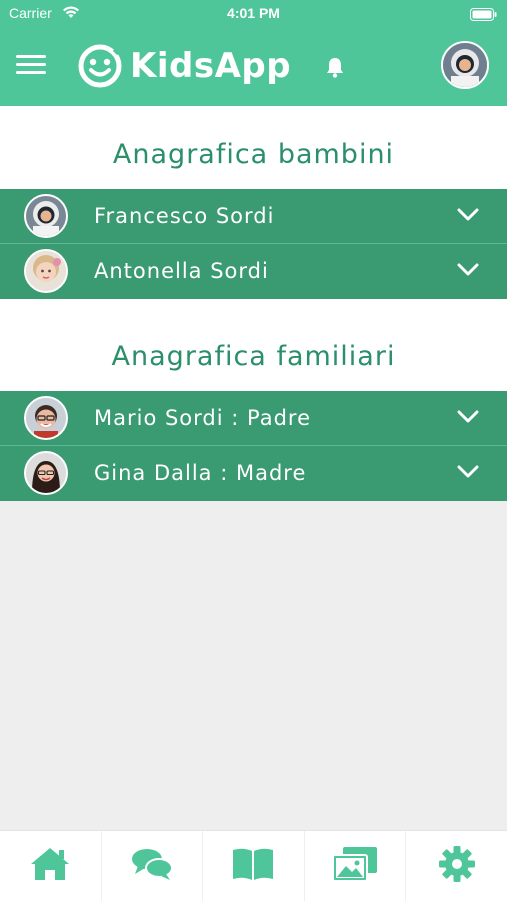 The width and height of the screenshot is (507, 901). I want to click on book-icon, so click(253, 866).